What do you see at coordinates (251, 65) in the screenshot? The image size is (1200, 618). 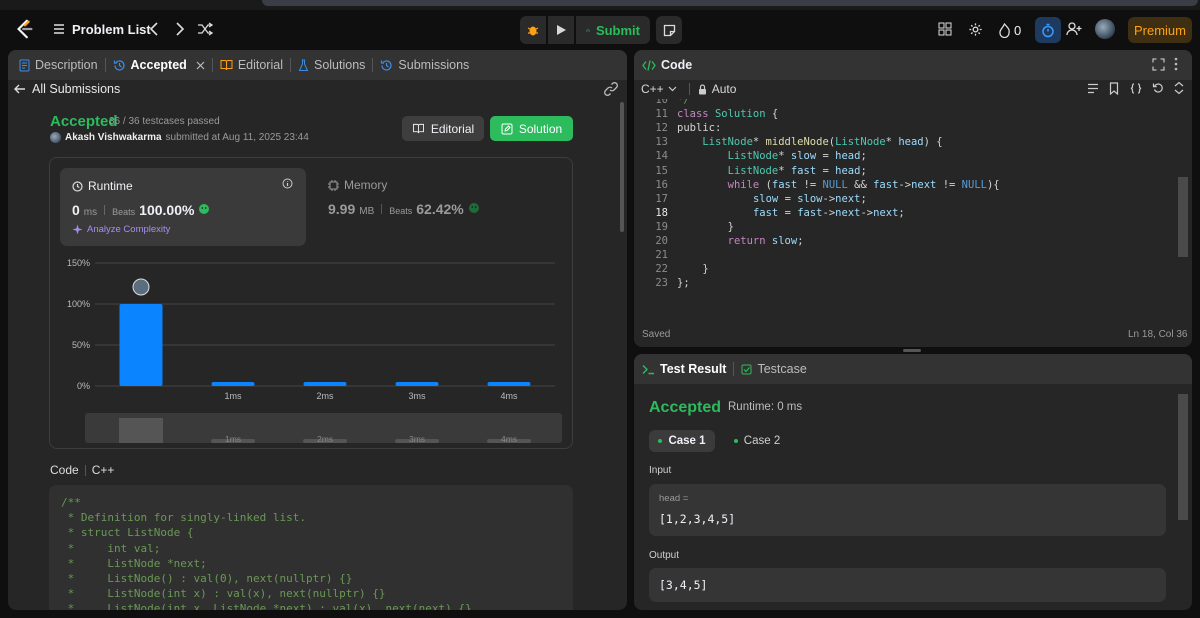 I see `tab-editorial: Editorial` at bounding box center [251, 65].